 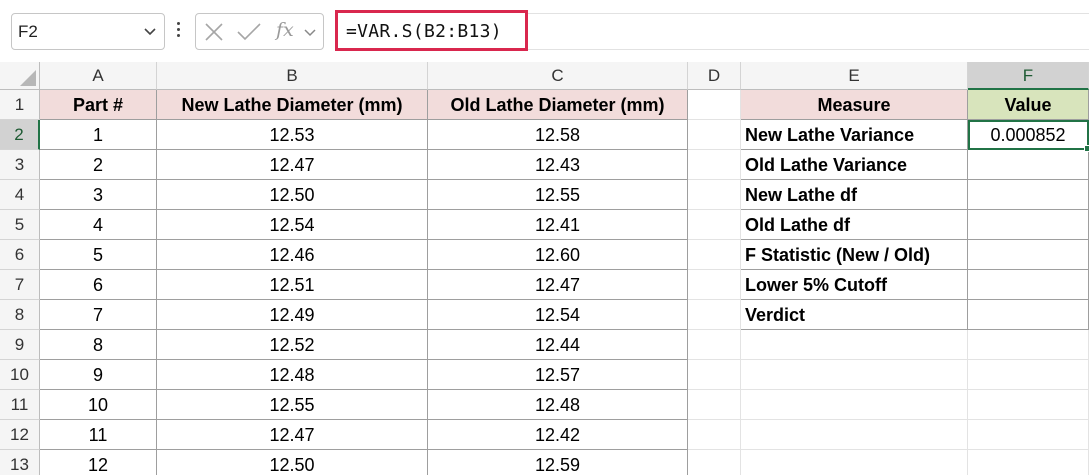 What do you see at coordinates (854, 76) in the screenshot?
I see `column-header-e: E` at bounding box center [854, 76].